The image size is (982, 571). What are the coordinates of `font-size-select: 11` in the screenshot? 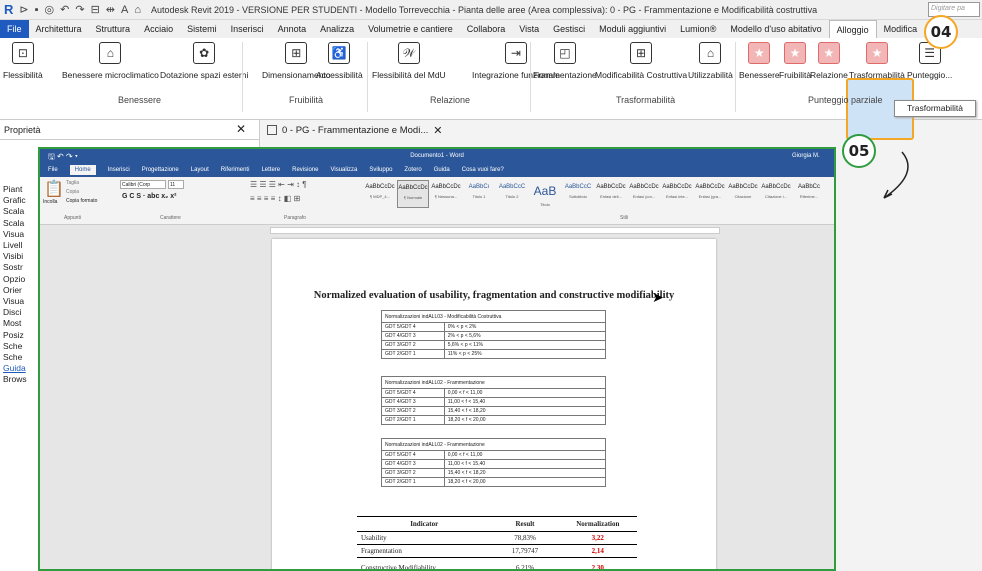 It's located at (176, 184).